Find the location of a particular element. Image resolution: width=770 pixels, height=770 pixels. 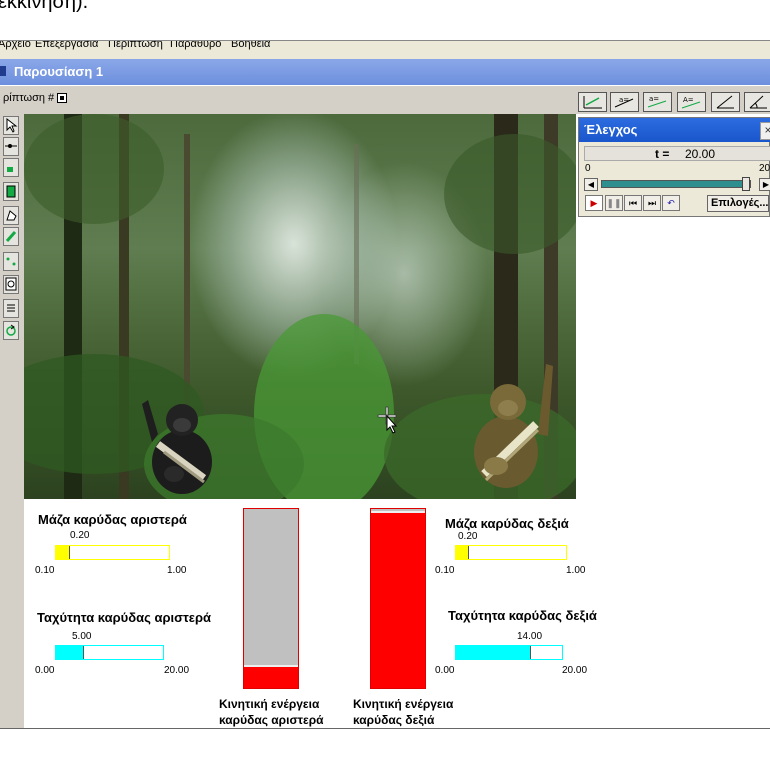

svg-text: A= is located at coordinates (688, 100).